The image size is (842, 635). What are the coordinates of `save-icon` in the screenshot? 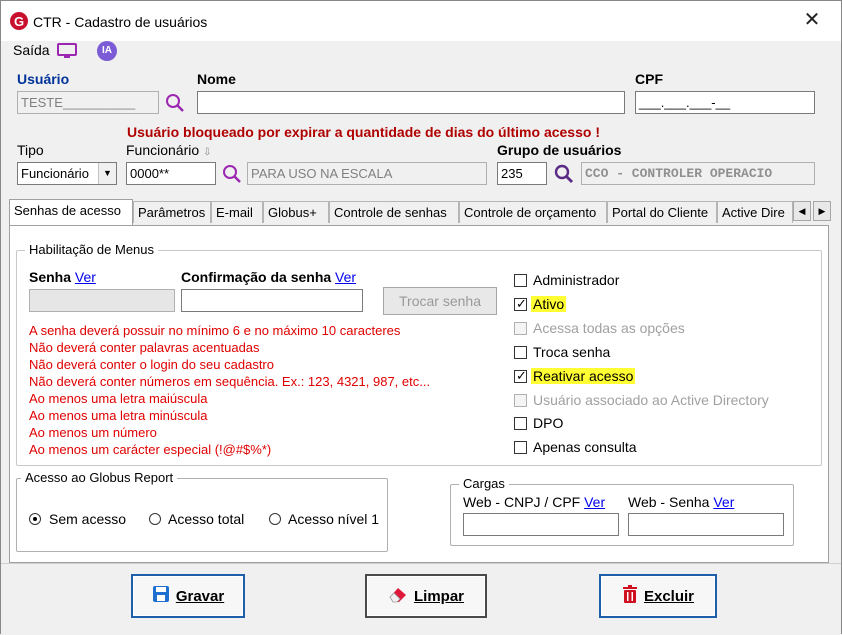 It's located at (161, 596).